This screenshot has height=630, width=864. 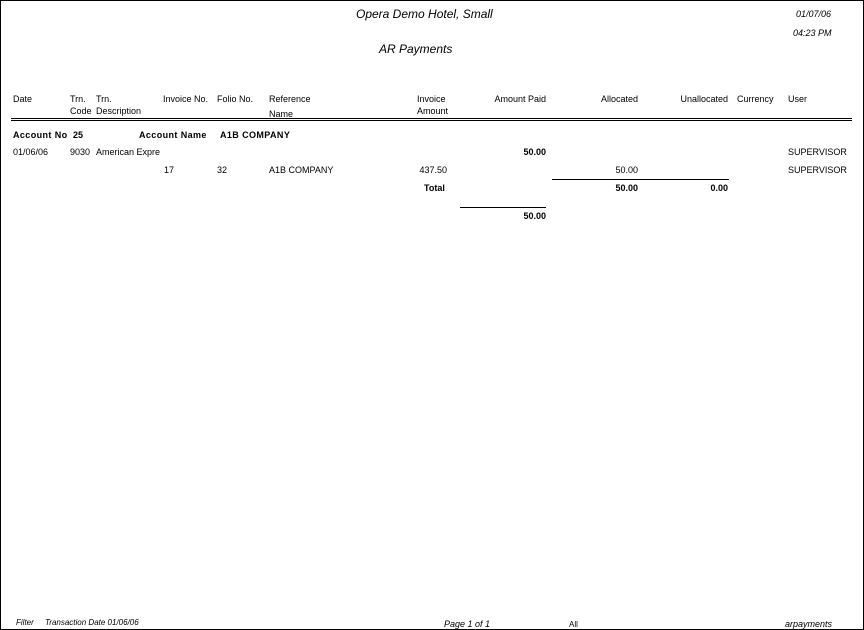 I want to click on report-title: AR Payments, so click(x=416, y=49).